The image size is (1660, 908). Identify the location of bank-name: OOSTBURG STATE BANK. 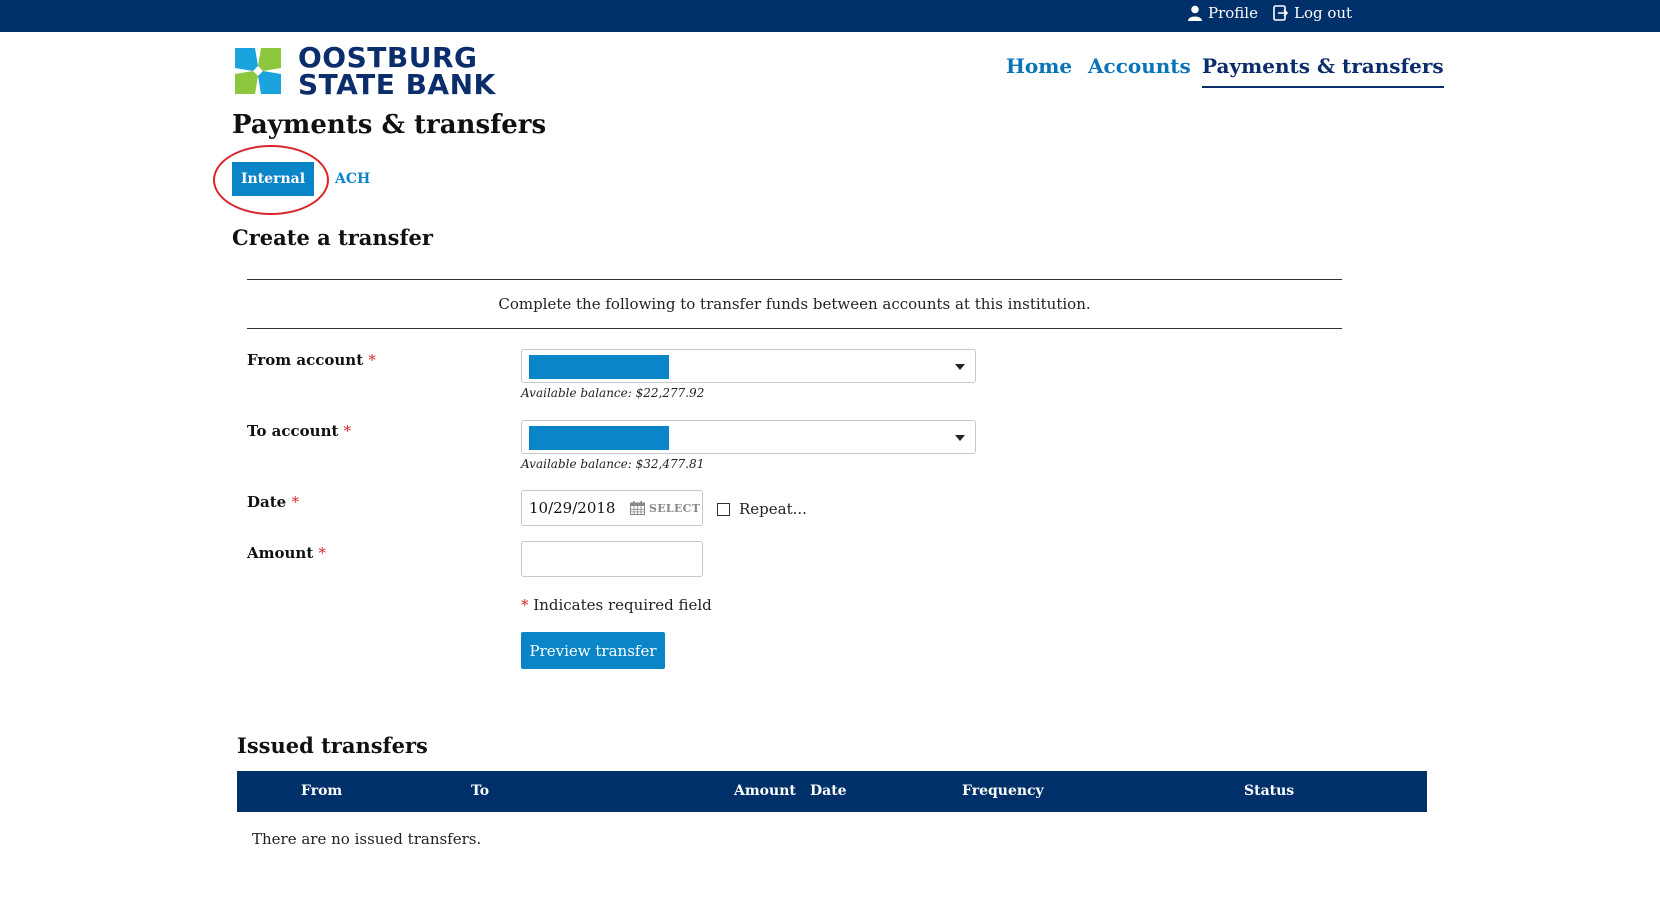
(397, 71).